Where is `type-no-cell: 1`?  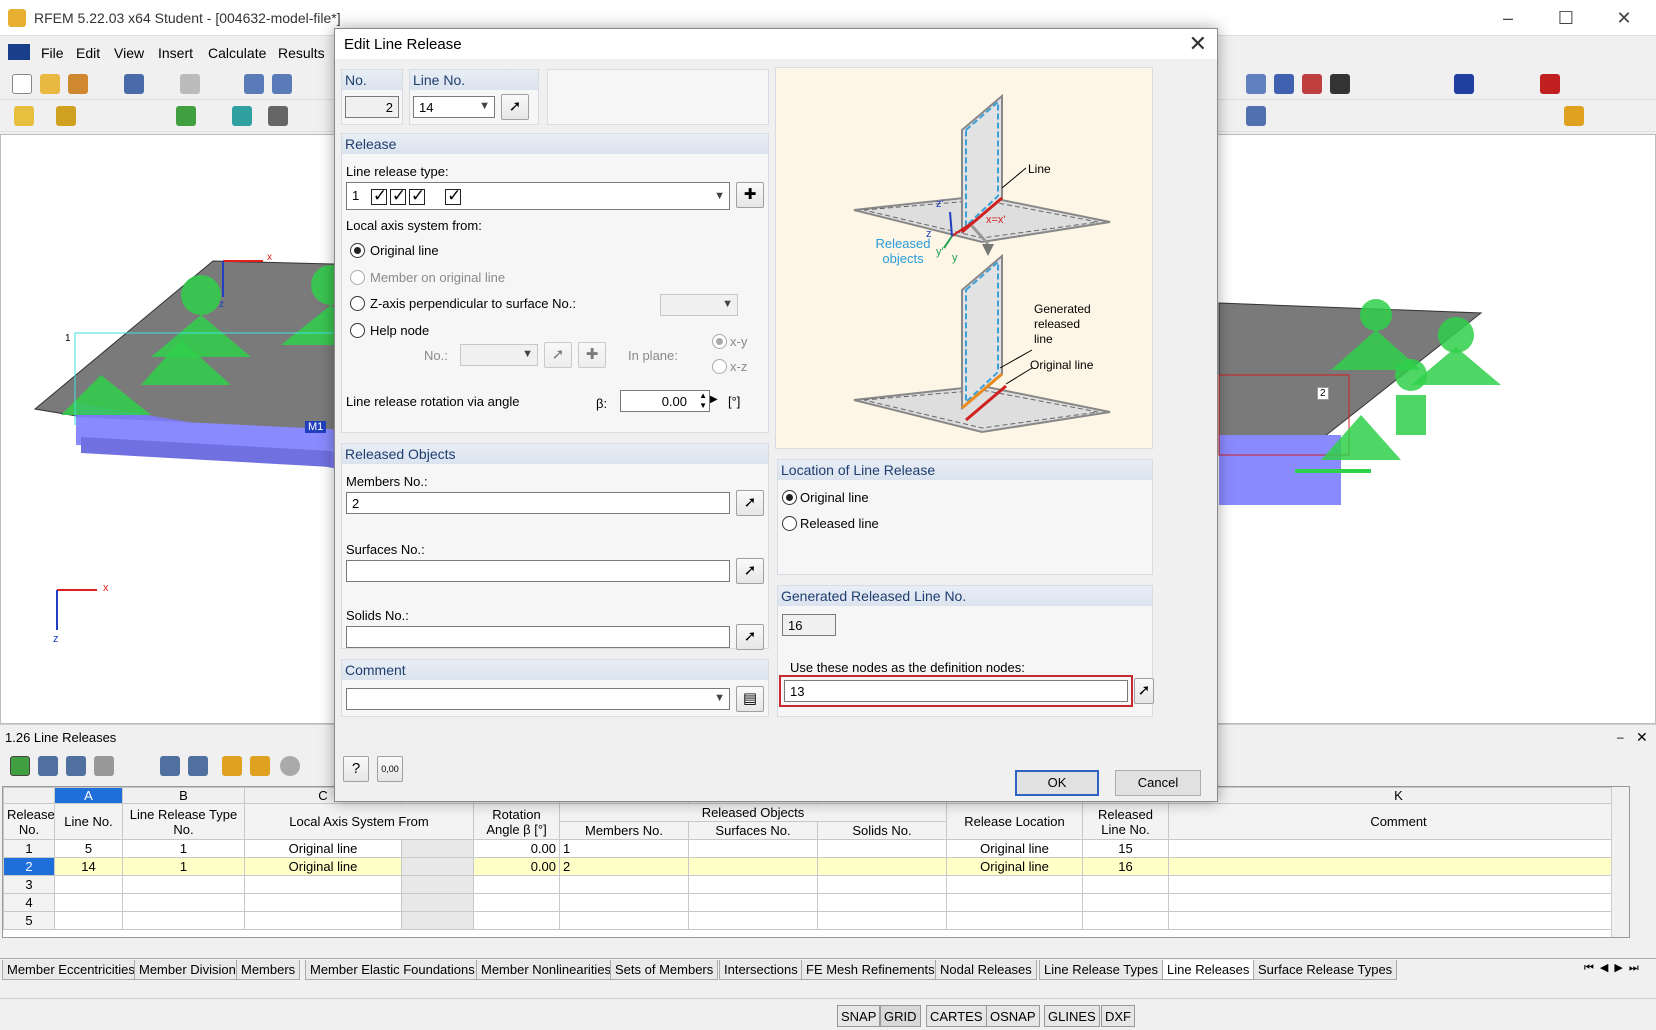
type-no-cell: 1 is located at coordinates (183, 848).